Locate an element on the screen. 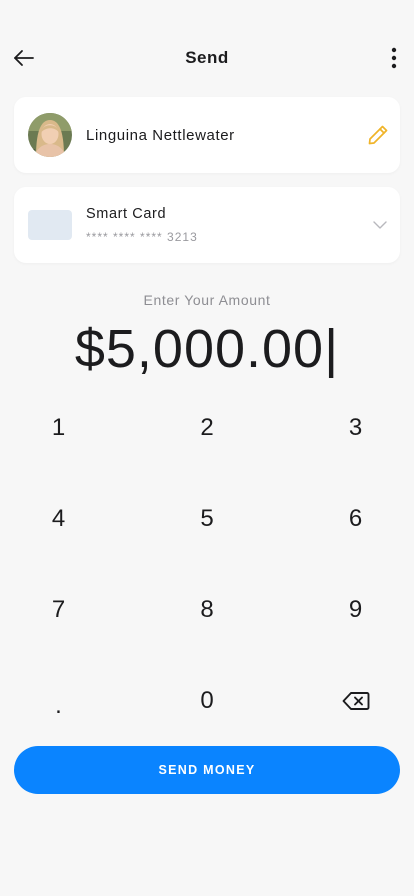  key-3: 3 is located at coordinates (355, 427).